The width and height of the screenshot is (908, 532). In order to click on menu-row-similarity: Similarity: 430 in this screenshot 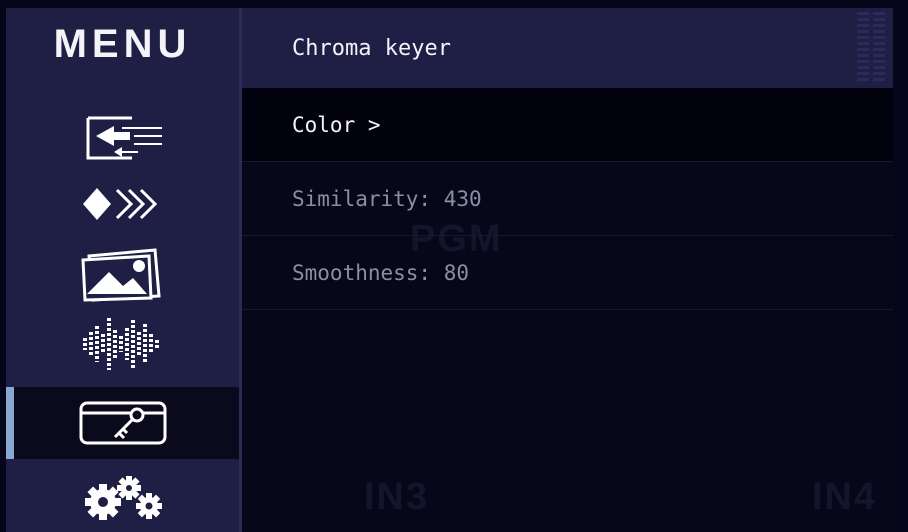, I will do `click(567, 199)`.